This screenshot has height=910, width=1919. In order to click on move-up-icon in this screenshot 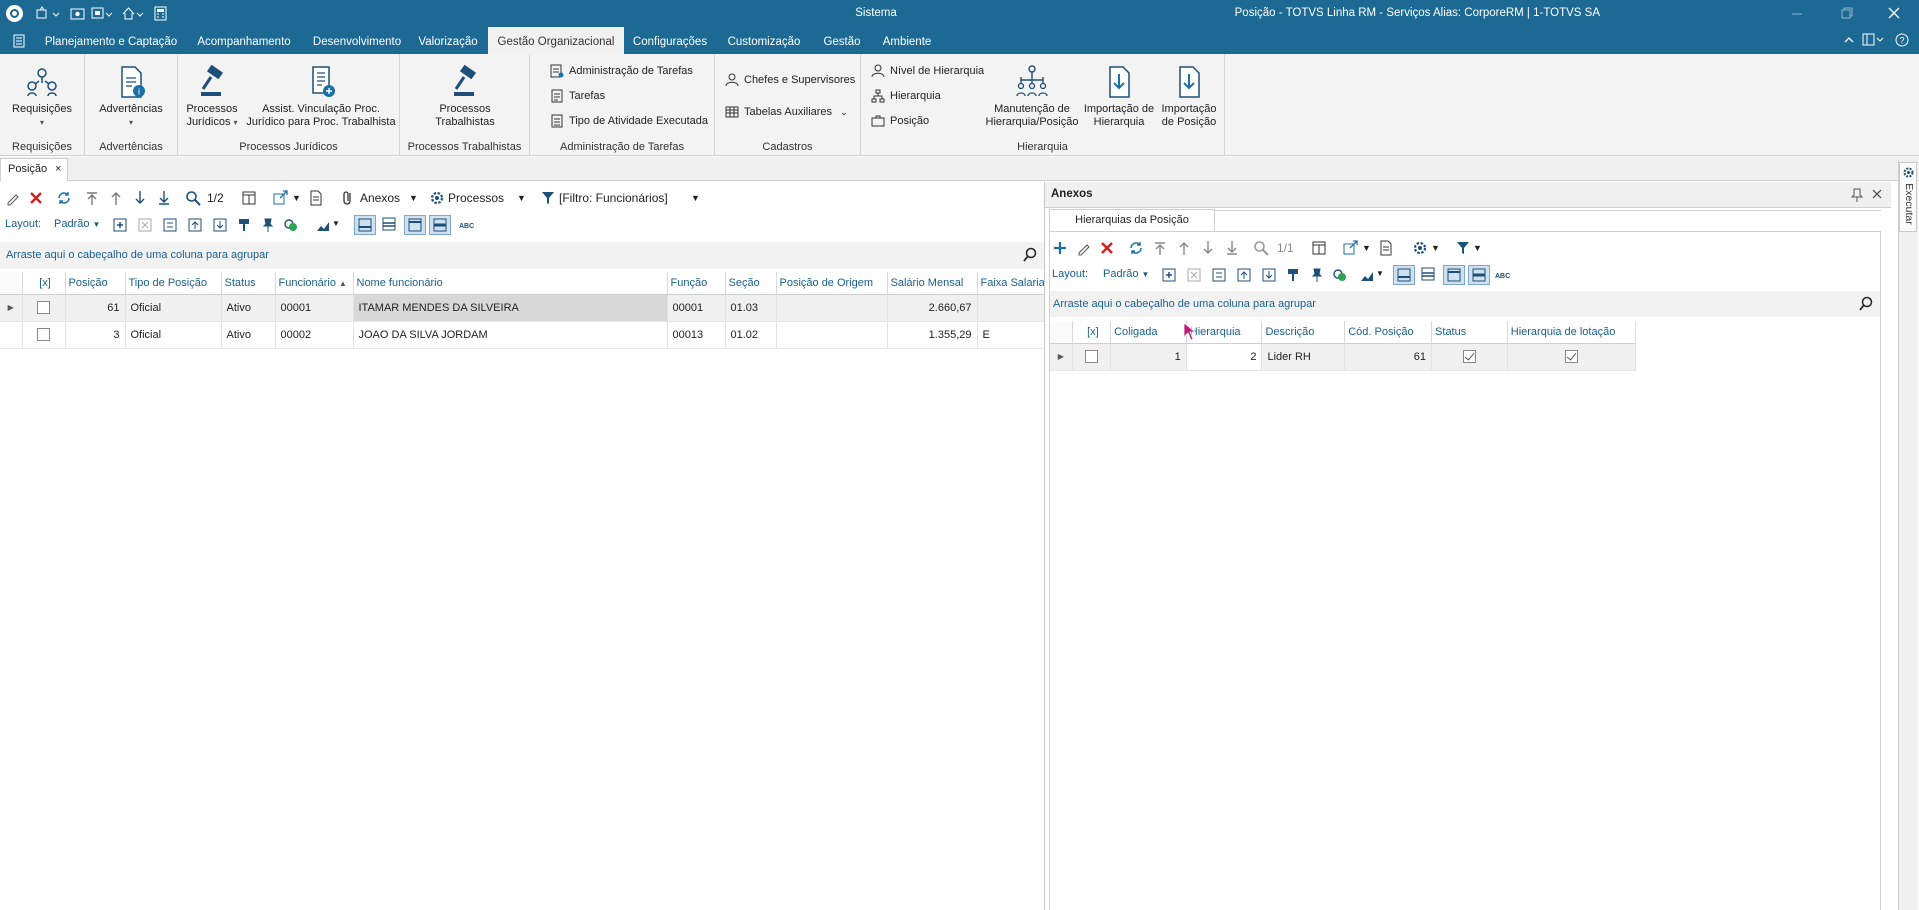, I will do `click(1244, 275)`.